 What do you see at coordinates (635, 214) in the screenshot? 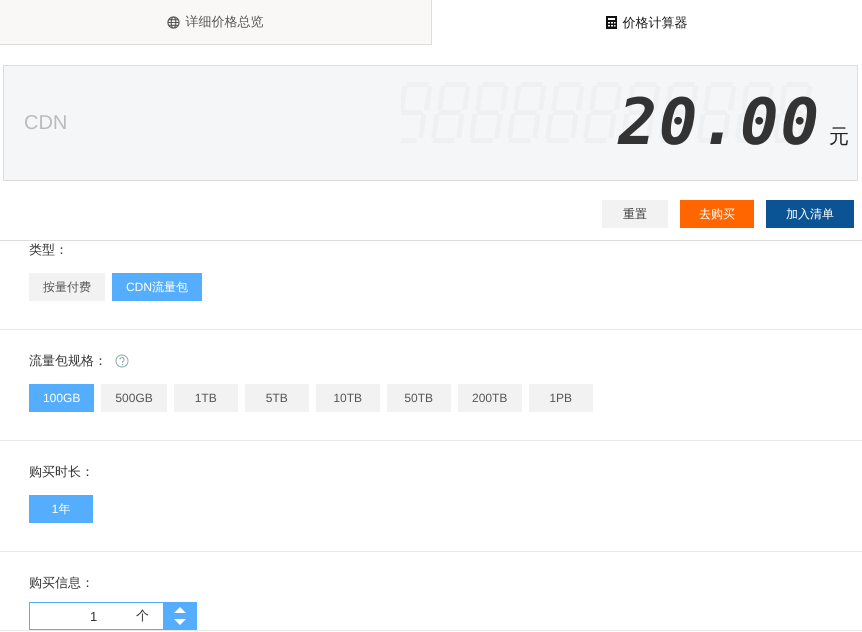
I see `reset-button: 重置` at bounding box center [635, 214].